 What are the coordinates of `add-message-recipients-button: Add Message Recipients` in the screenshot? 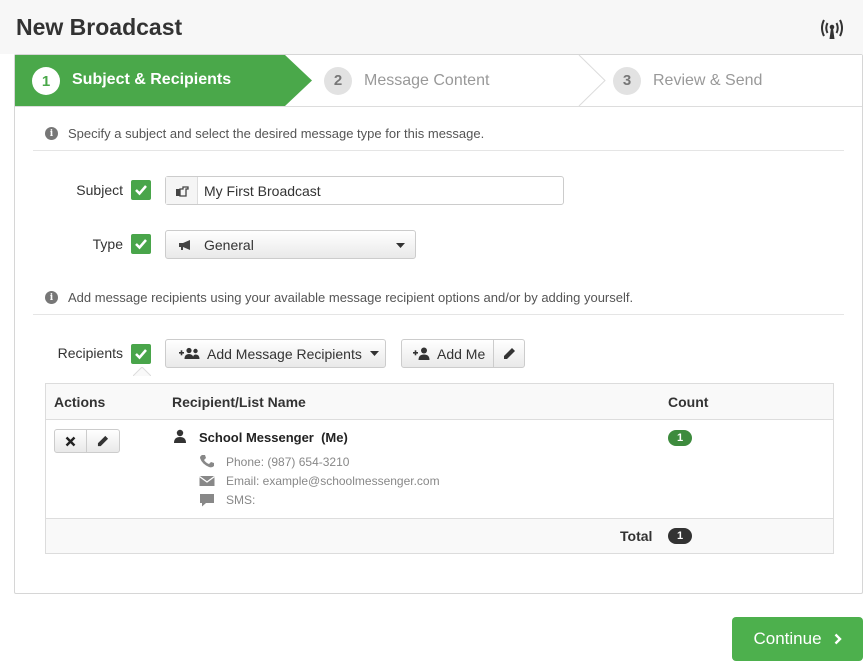 It's located at (275, 353).